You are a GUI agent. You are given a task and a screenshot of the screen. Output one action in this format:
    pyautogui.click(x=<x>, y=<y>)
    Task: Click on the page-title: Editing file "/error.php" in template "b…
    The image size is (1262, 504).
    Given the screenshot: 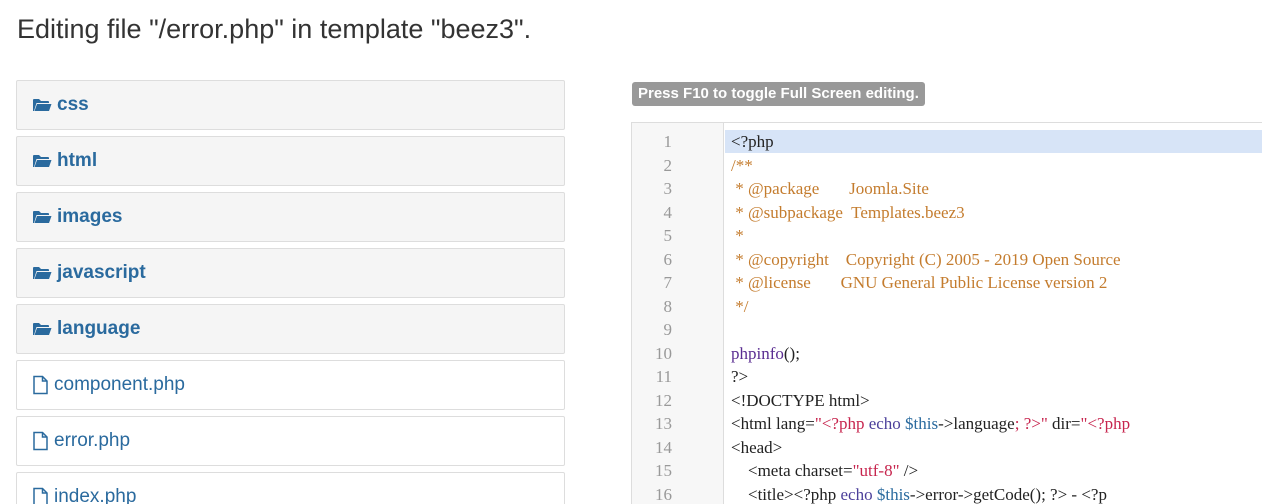 What is the action you would take?
    pyautogui.click(x=274, y=29)
    